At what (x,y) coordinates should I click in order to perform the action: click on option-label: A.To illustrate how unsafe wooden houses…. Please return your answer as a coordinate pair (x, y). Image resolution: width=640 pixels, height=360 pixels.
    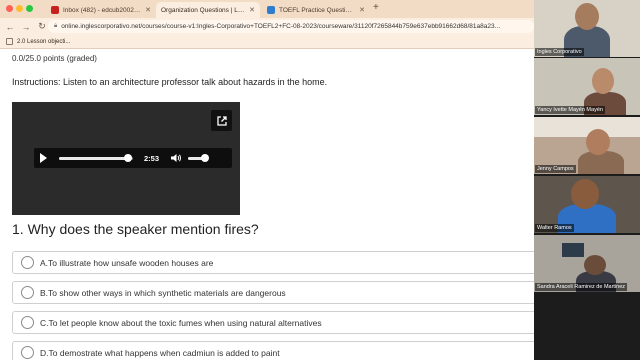
    Looking at the image, I should click on (127, 262).